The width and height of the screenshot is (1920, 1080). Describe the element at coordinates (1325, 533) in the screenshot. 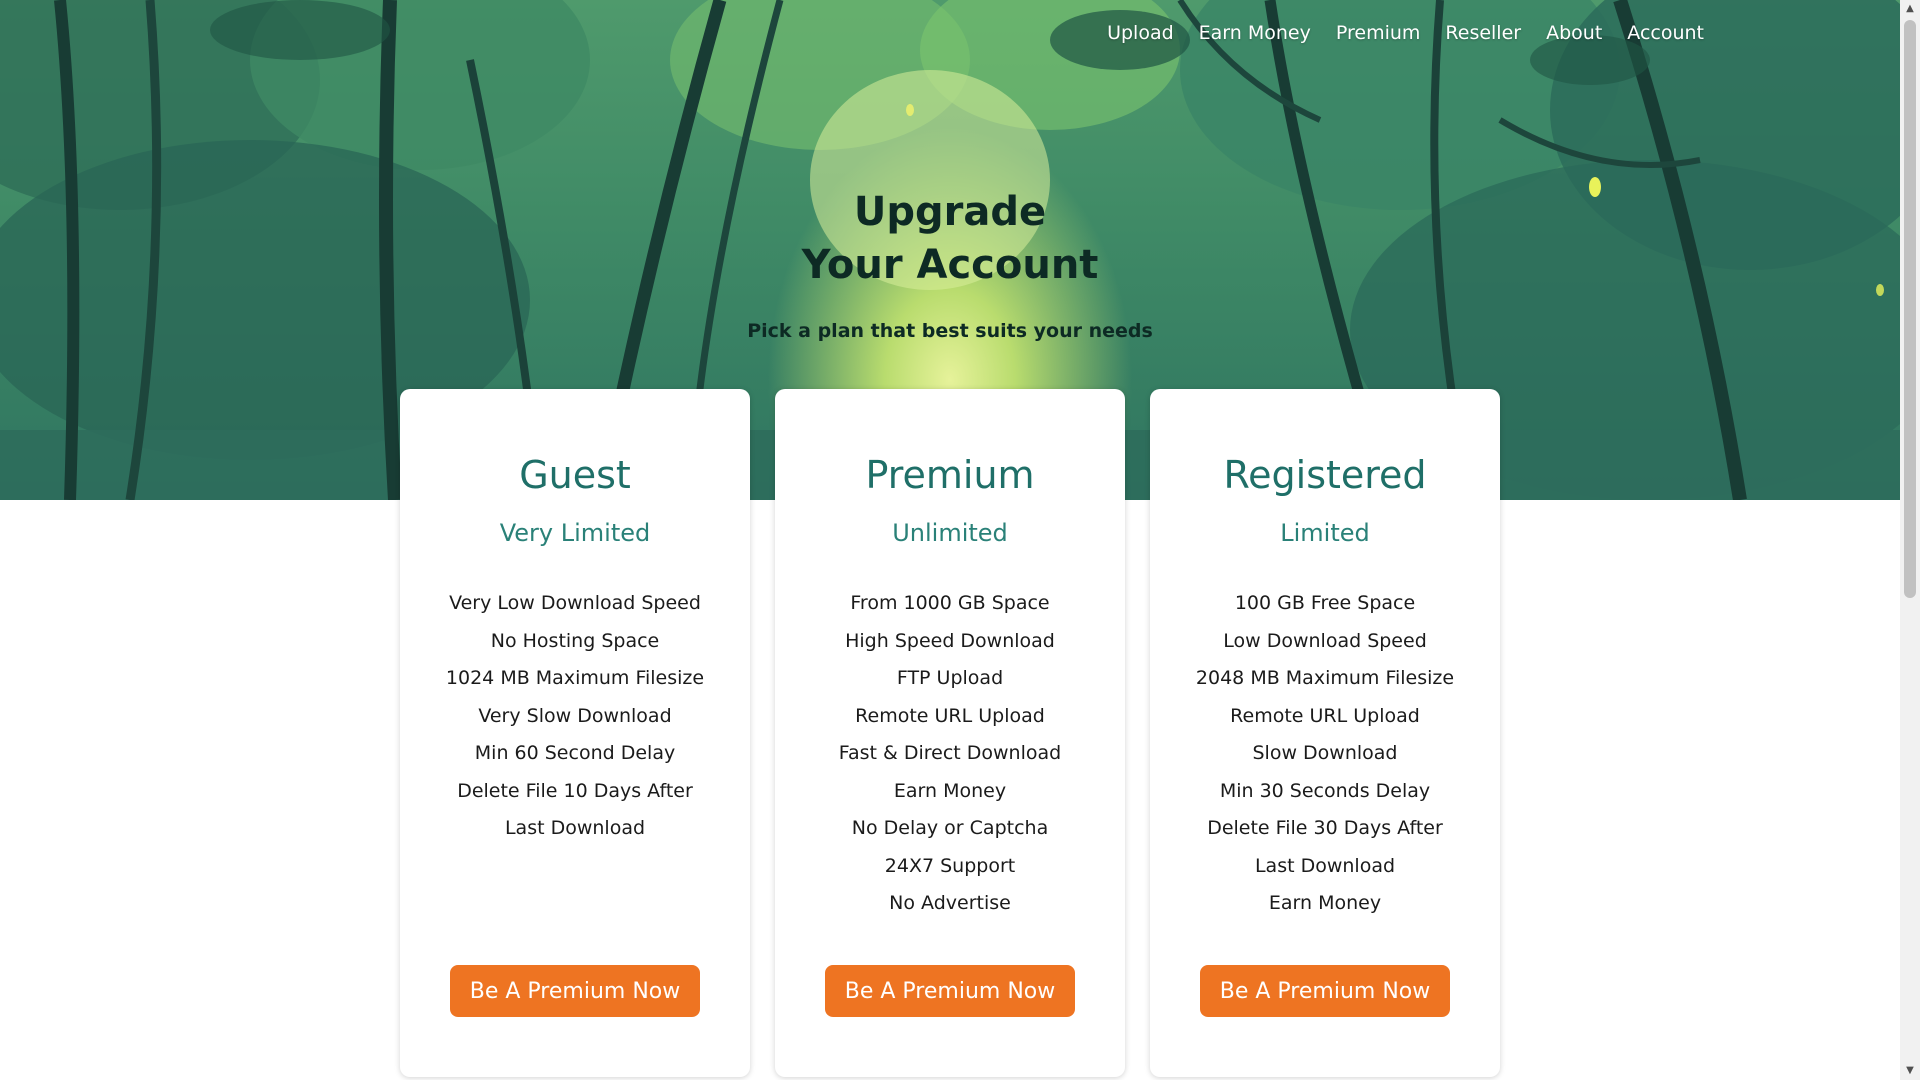

I see `plan-tier: Limited` at that location.